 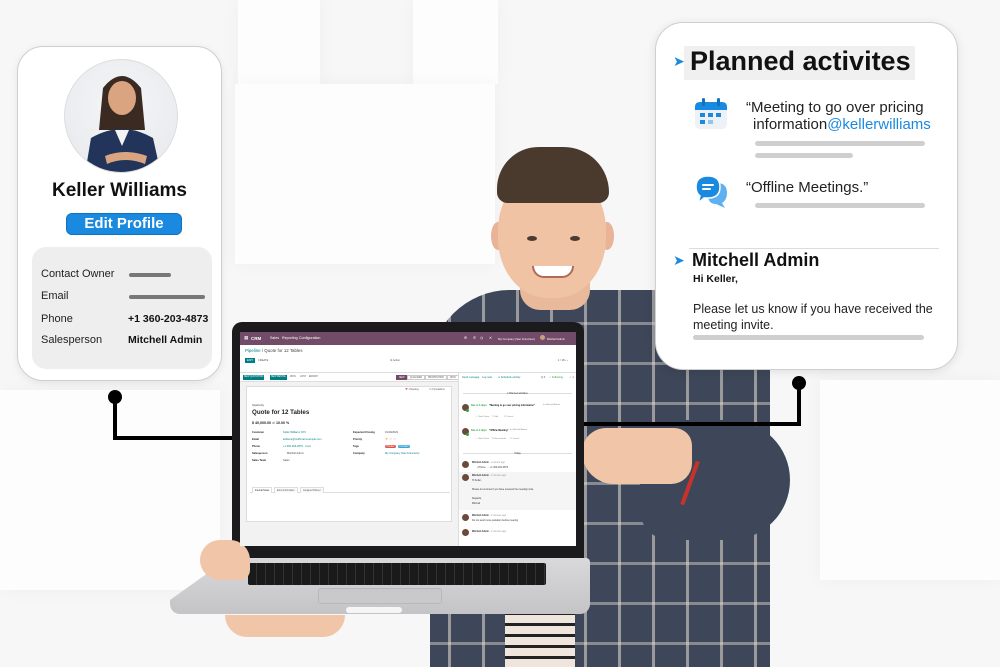 I want to click on nav-menu-configuration: Configuration, so click(x=309, y=338).